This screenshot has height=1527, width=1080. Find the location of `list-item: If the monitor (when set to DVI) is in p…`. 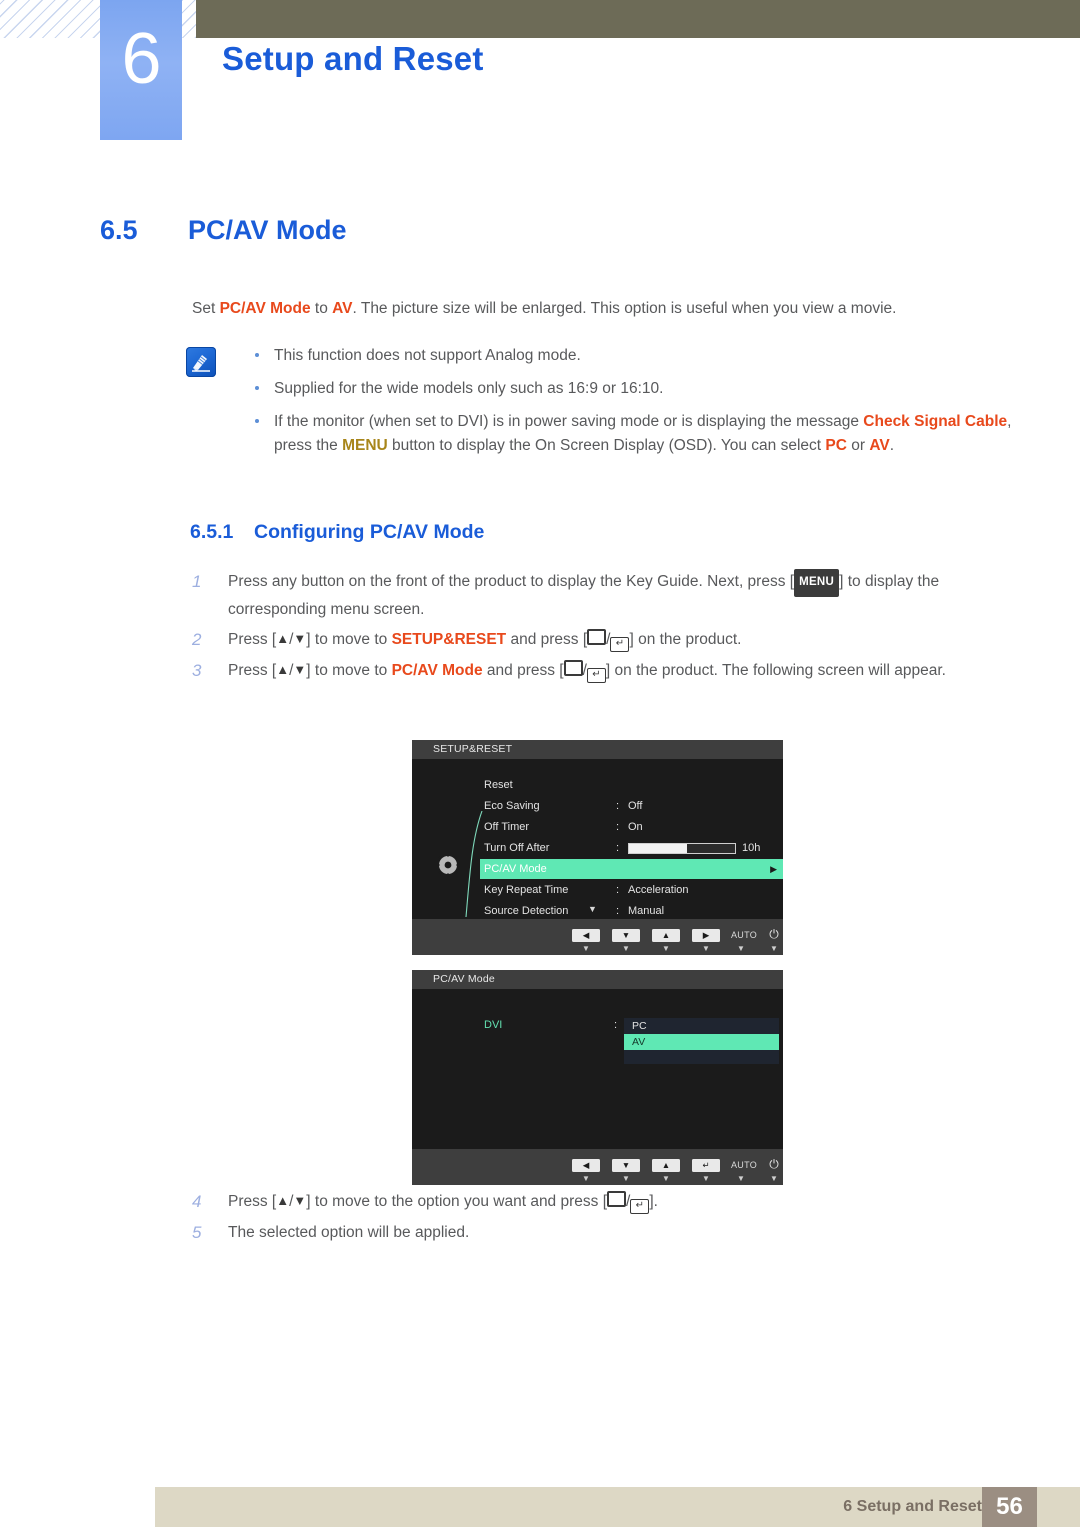

list-item: If the monitor (when set to DVI) is in p… is located at coordinates (629, 434).